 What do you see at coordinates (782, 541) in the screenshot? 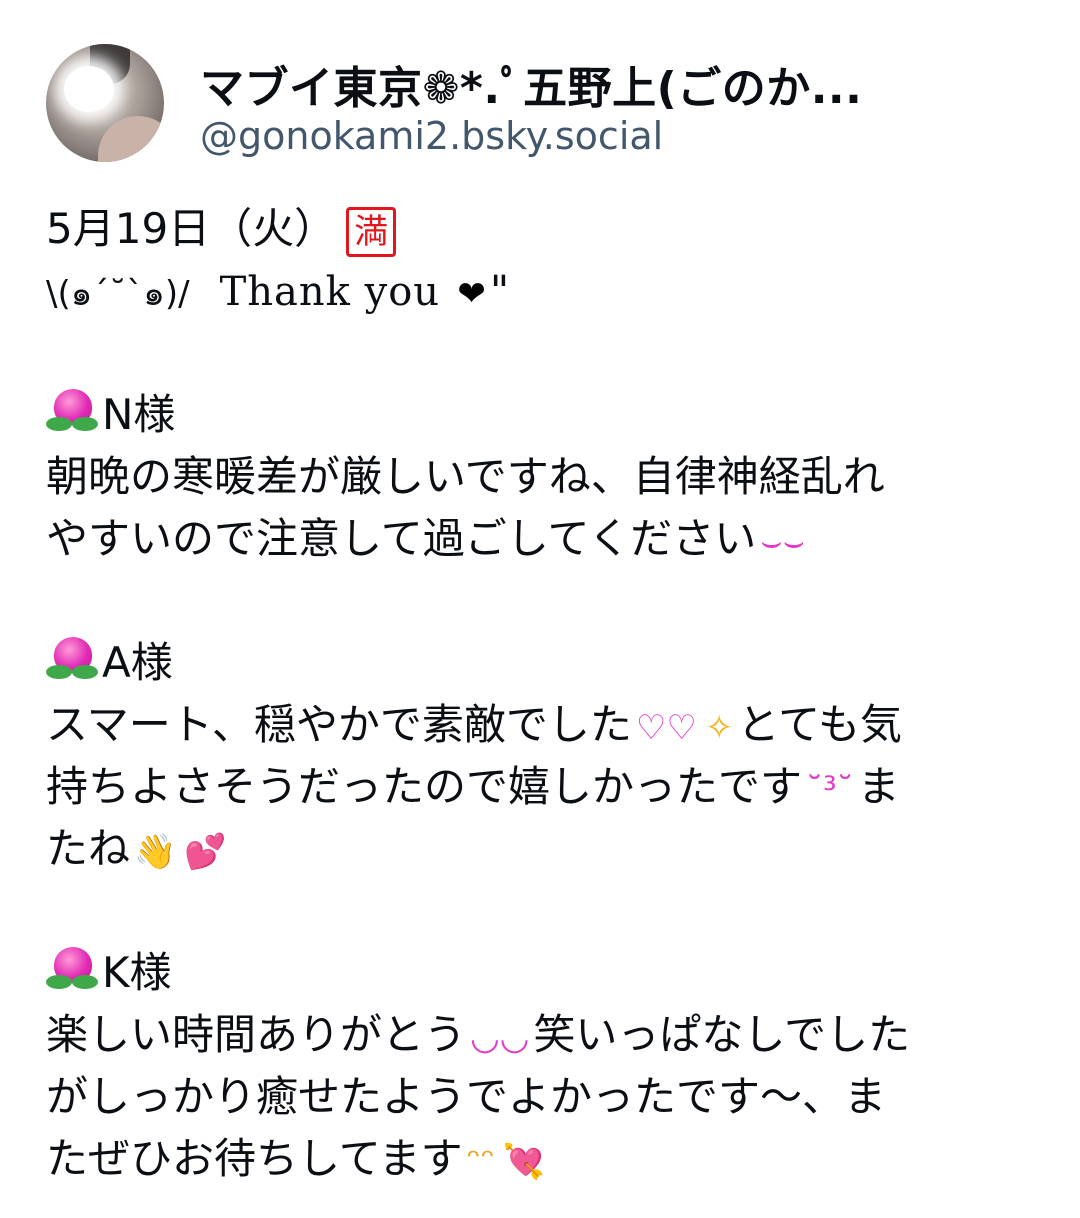
I see `smile-icon: ⌣⌣` at bounding box center [782, 541].